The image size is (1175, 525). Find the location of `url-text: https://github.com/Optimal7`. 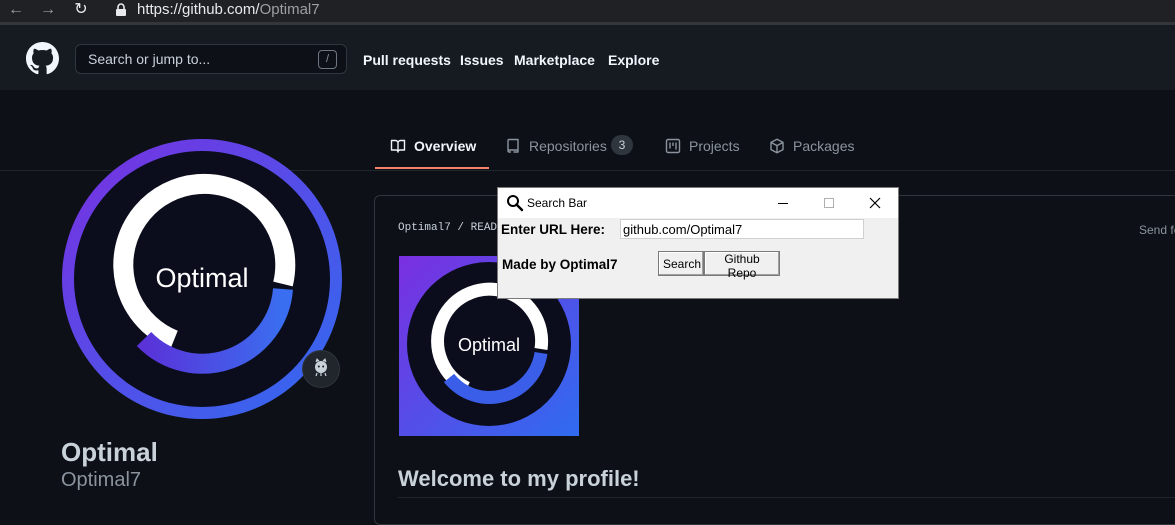

url-text: https://github.com/Optimal7 is located at coordinates (228, 9).